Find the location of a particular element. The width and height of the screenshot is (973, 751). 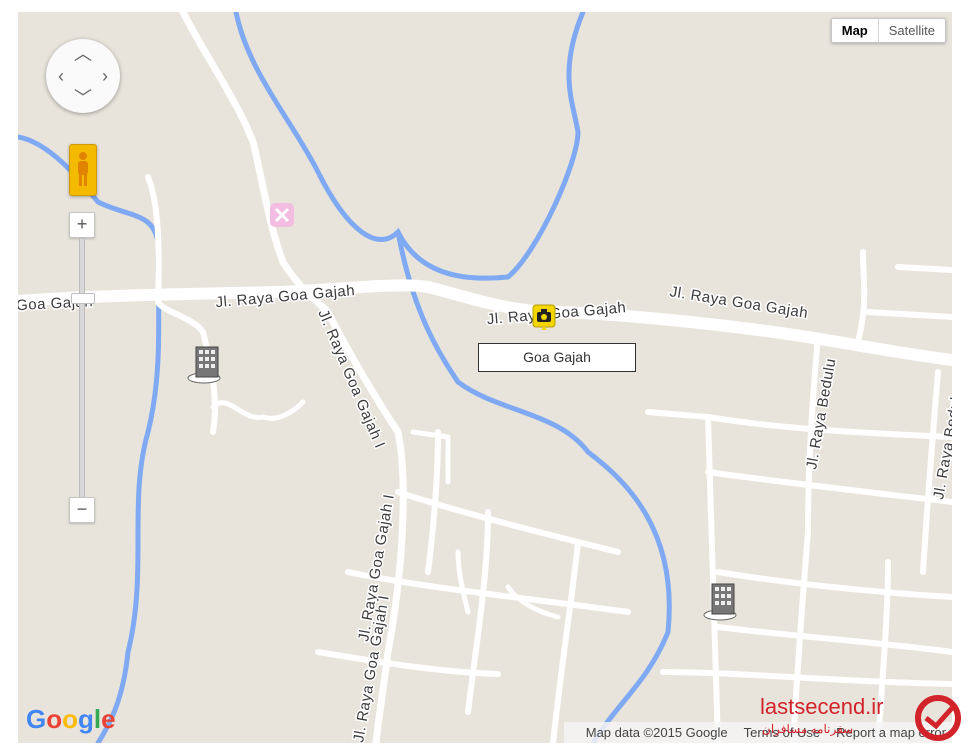

watermark-logo-icon is located at coordinates (938, 718).